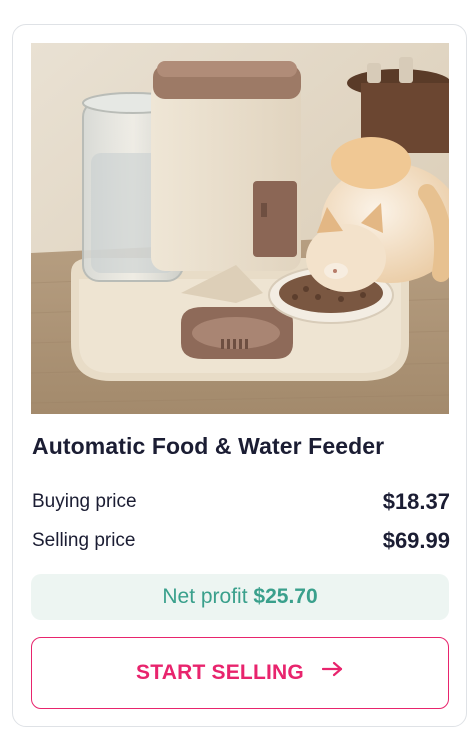 This screenshot has height=733, width=475. Describe the element at coordinates (208, 446) in the screenshot. I see `product-title: Automatic Food & Water Feeder` at that location.